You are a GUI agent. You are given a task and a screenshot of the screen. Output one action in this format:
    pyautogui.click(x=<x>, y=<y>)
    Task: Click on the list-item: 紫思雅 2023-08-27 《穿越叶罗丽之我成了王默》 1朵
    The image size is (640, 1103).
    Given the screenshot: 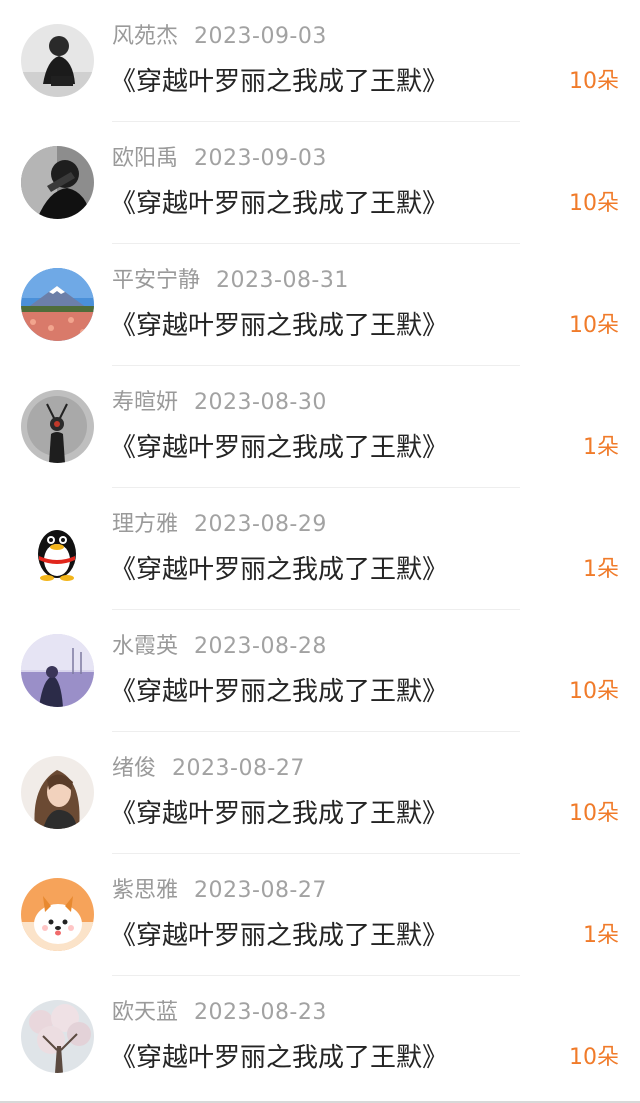 What is the action you would take?
    pyautogui.click(x=320, y=915)
    